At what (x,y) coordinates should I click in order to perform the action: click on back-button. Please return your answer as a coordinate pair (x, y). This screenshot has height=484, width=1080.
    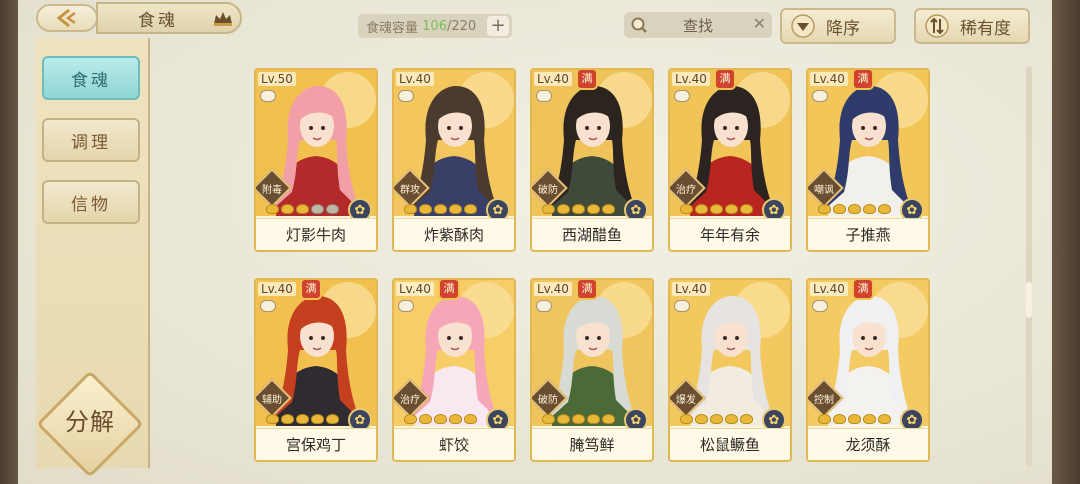
    Looking at the image, I should click on (67, 18).